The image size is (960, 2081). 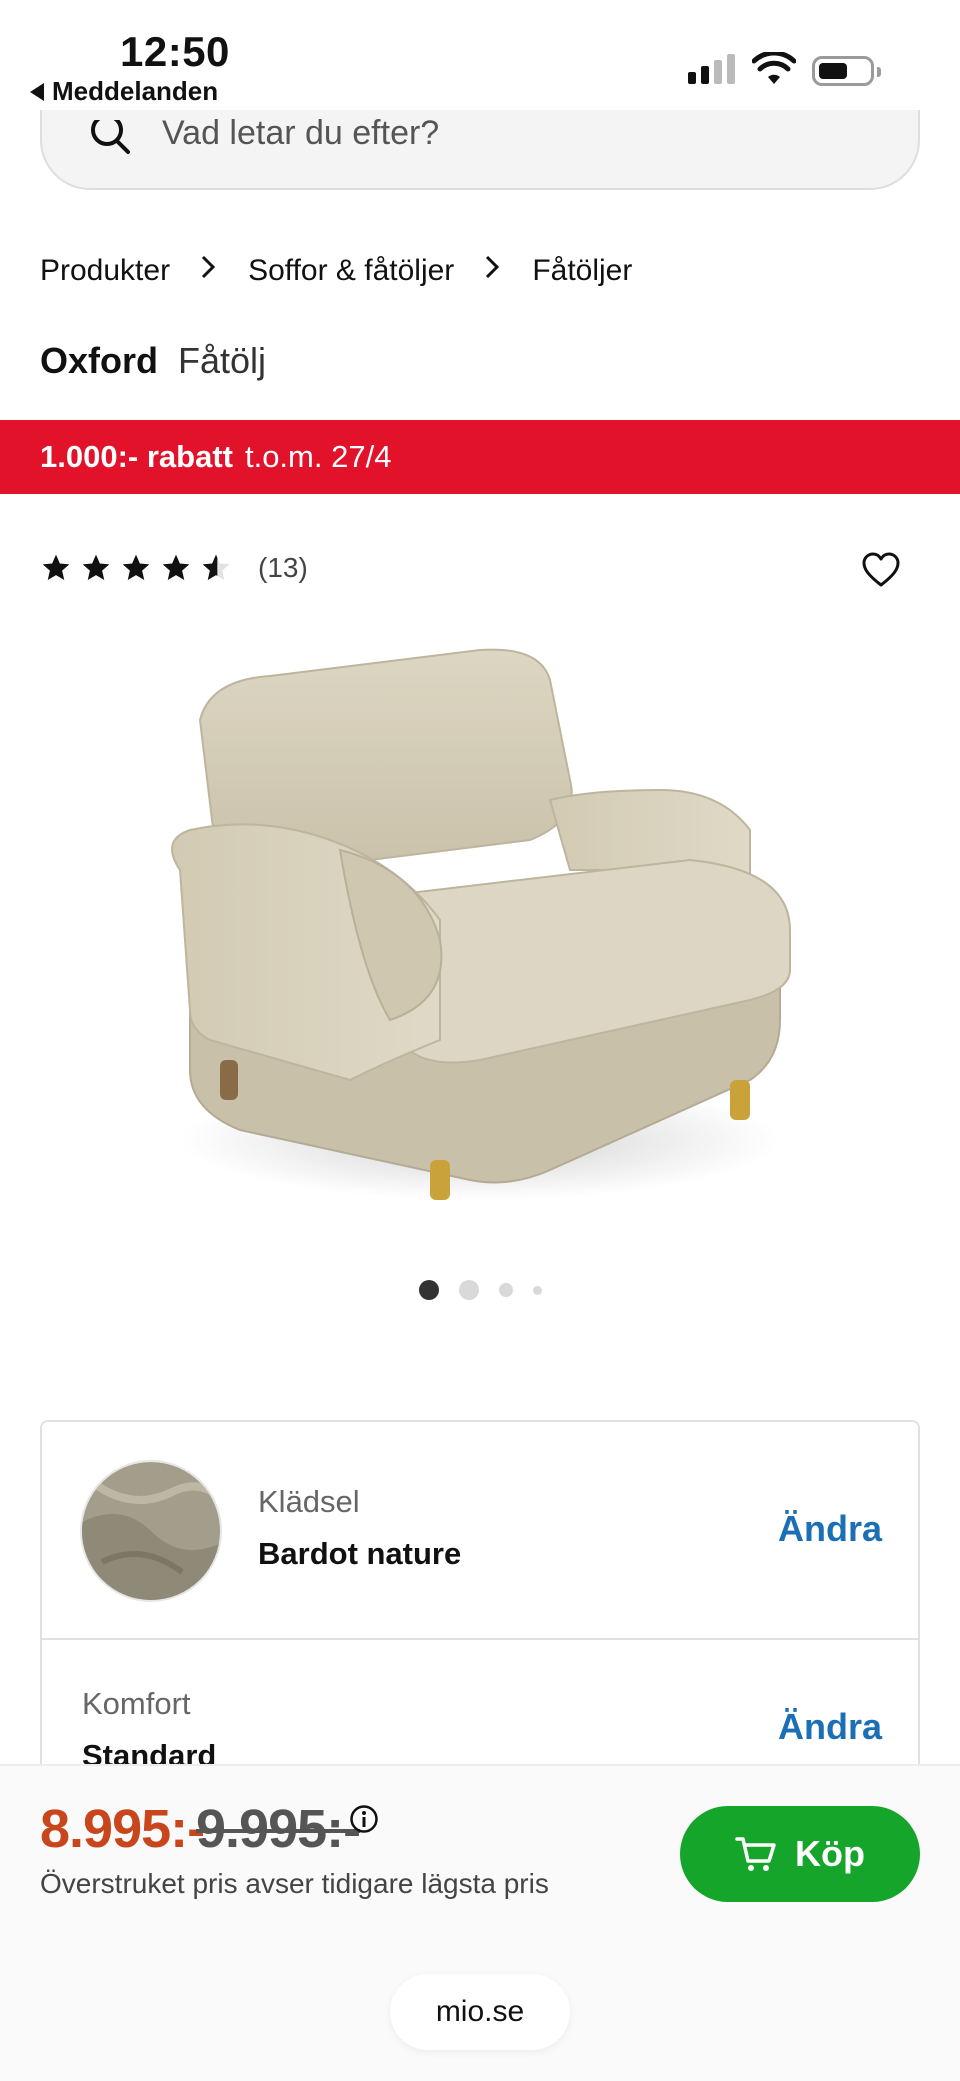 I want to click on cart-icon, so click(x=755, y=1854).